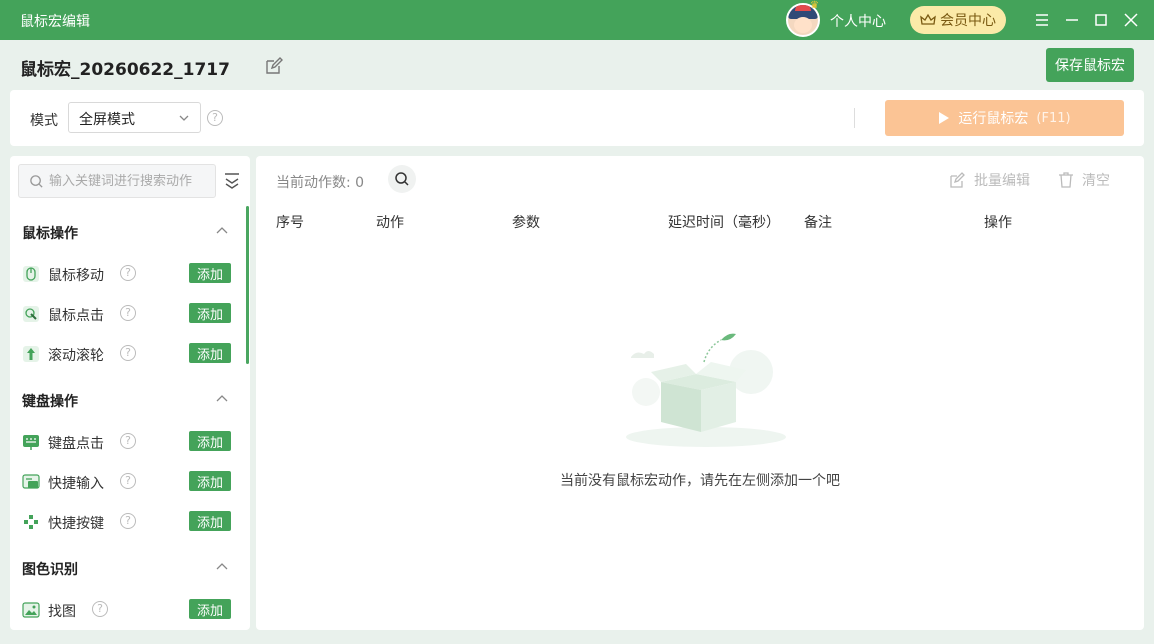 This screenshot has height=644, width=1154. Describe the element at coordinates (31, 522) in the screenshot. I see `gamepad-icon` at that location.